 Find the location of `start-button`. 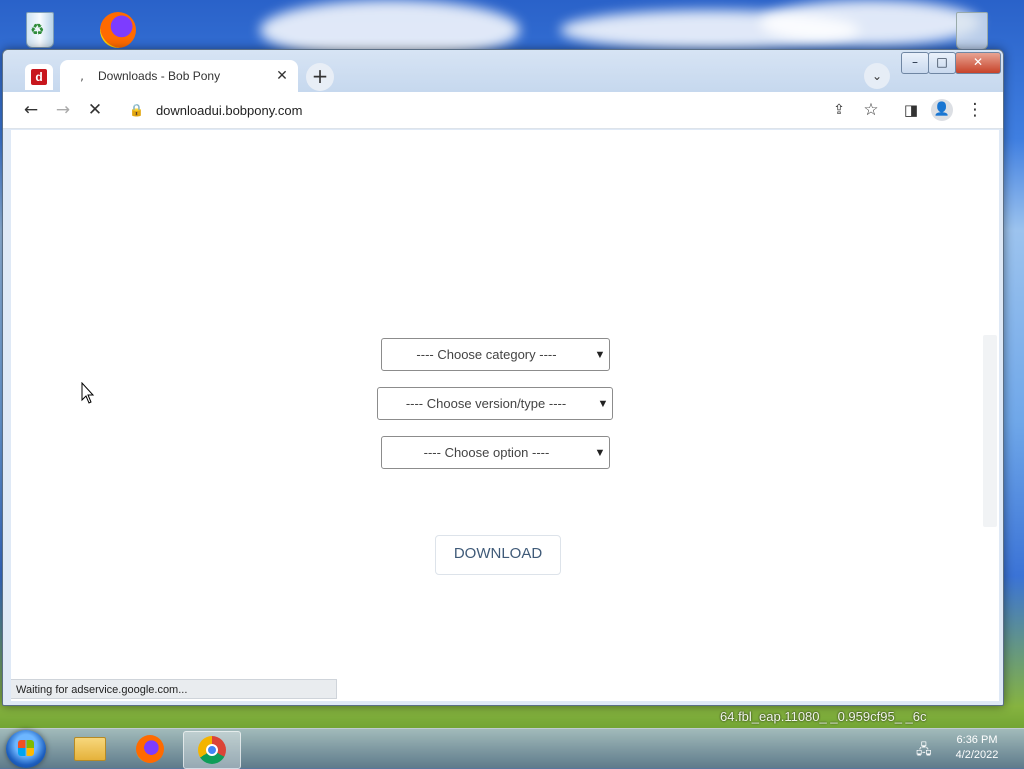

start-button is located at coordinates (26, 749).